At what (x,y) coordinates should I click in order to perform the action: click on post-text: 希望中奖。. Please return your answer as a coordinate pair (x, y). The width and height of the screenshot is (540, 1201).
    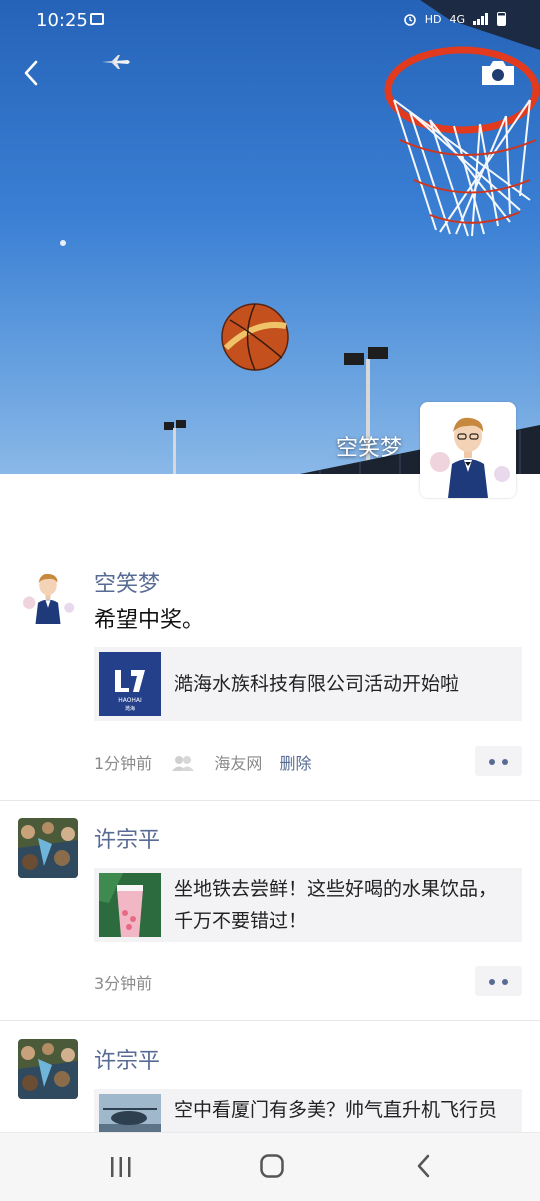
    Looking at the image, I should click on (149, 620).